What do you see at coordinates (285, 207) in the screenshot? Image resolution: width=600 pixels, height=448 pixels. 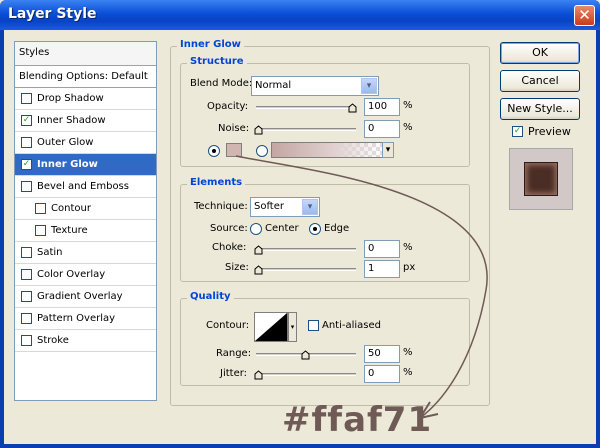 I see `technique-select: Softer ▾` at bounding box center [285, 207].